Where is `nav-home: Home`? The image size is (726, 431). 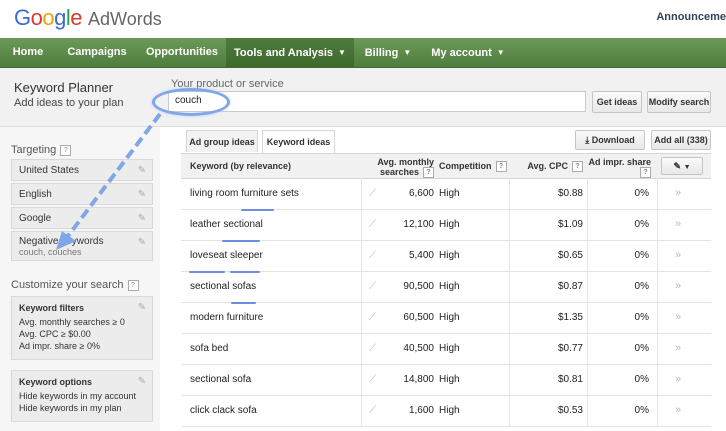
nav-home: Home is located at coordinates (28, 52).